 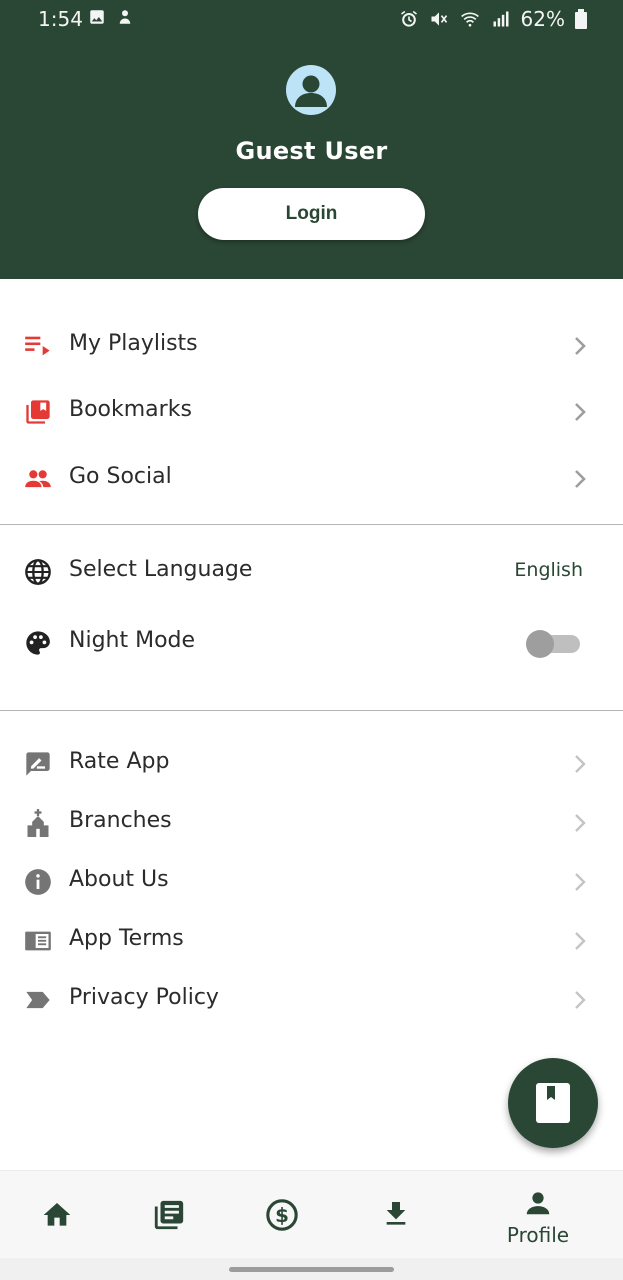 I want to click on wifi-icon, so click(x=469, y=19).